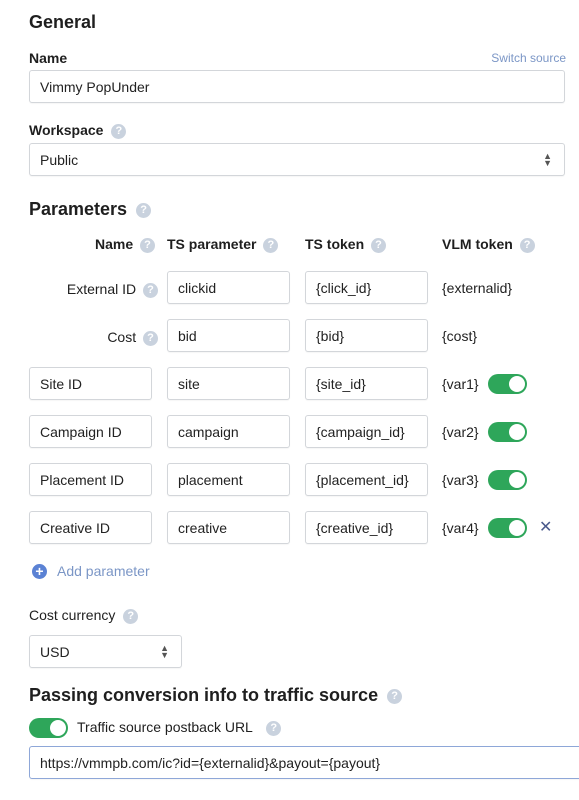 Image resolution: width=579 pixels, height=800 pixels. I want to click on add-circle-icon: +, so click(39, 571).